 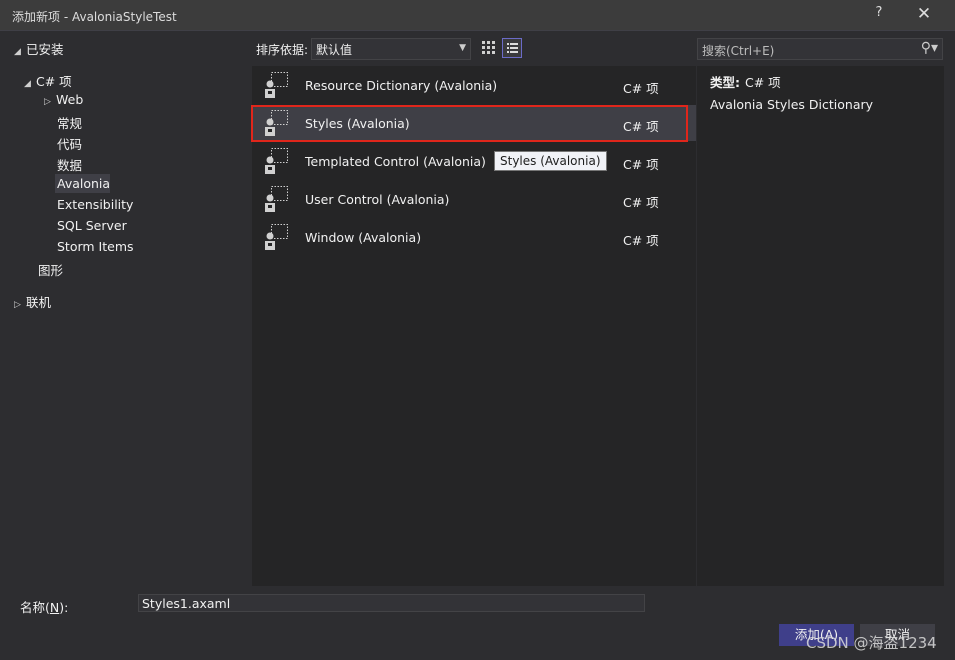 What do you see at coordinates (94, 17) in the screenshot?
I see `window-title: 添加新项 - AvaloniaStyleTest` at bounding box center [94, 17].